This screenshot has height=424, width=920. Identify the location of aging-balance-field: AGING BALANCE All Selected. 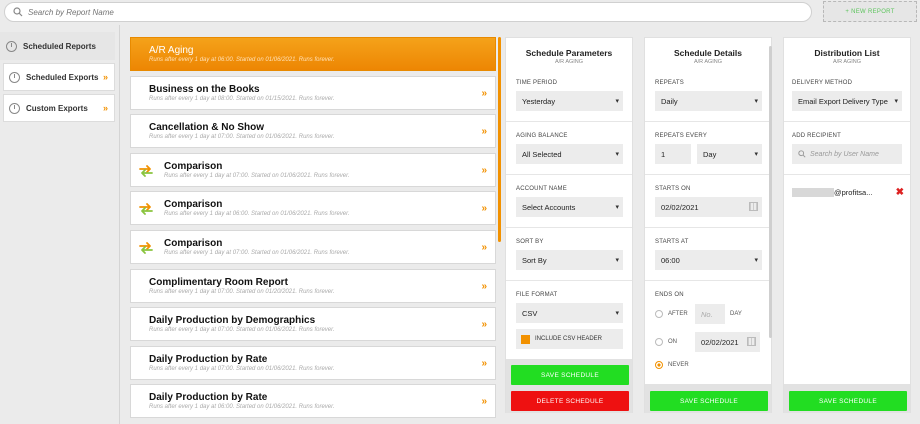
(569, 148).